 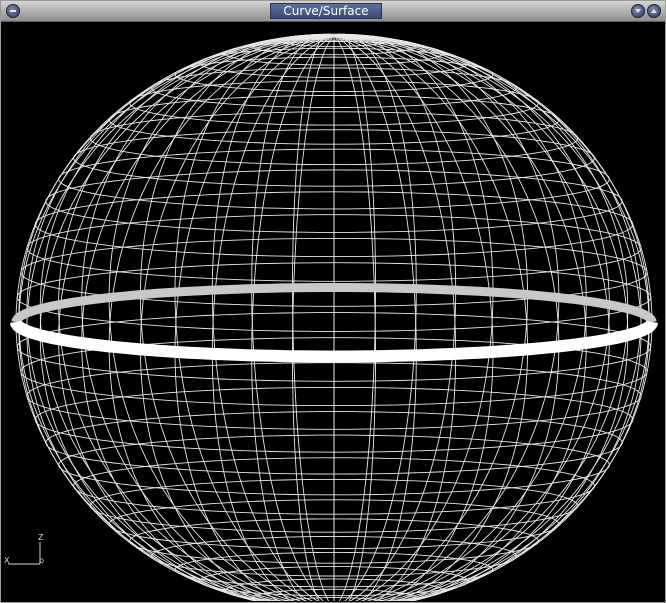 I want to click on chevron-down-icon, so click(x=638, y=11).